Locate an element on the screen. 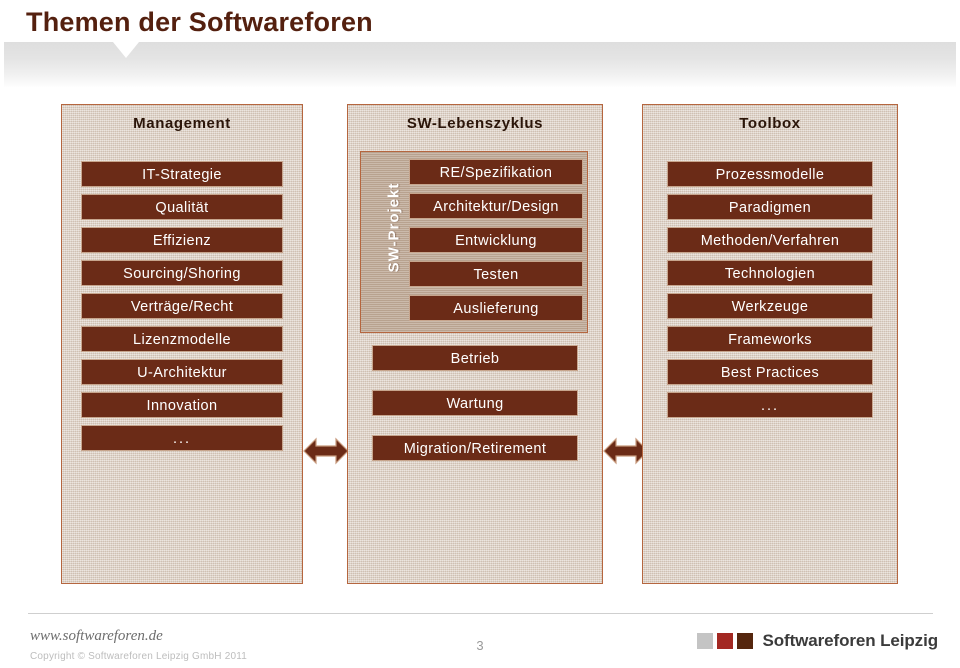  list-item: Lizenzmodelle is located at coordinates (182, 339).